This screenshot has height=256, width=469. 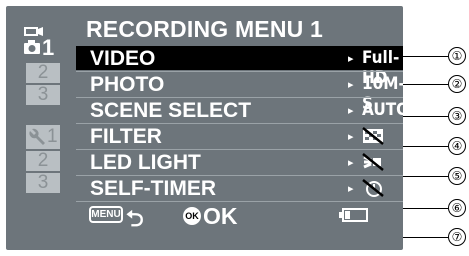 I want to click on return-icon: ⮌, so click(x=135, y=221).